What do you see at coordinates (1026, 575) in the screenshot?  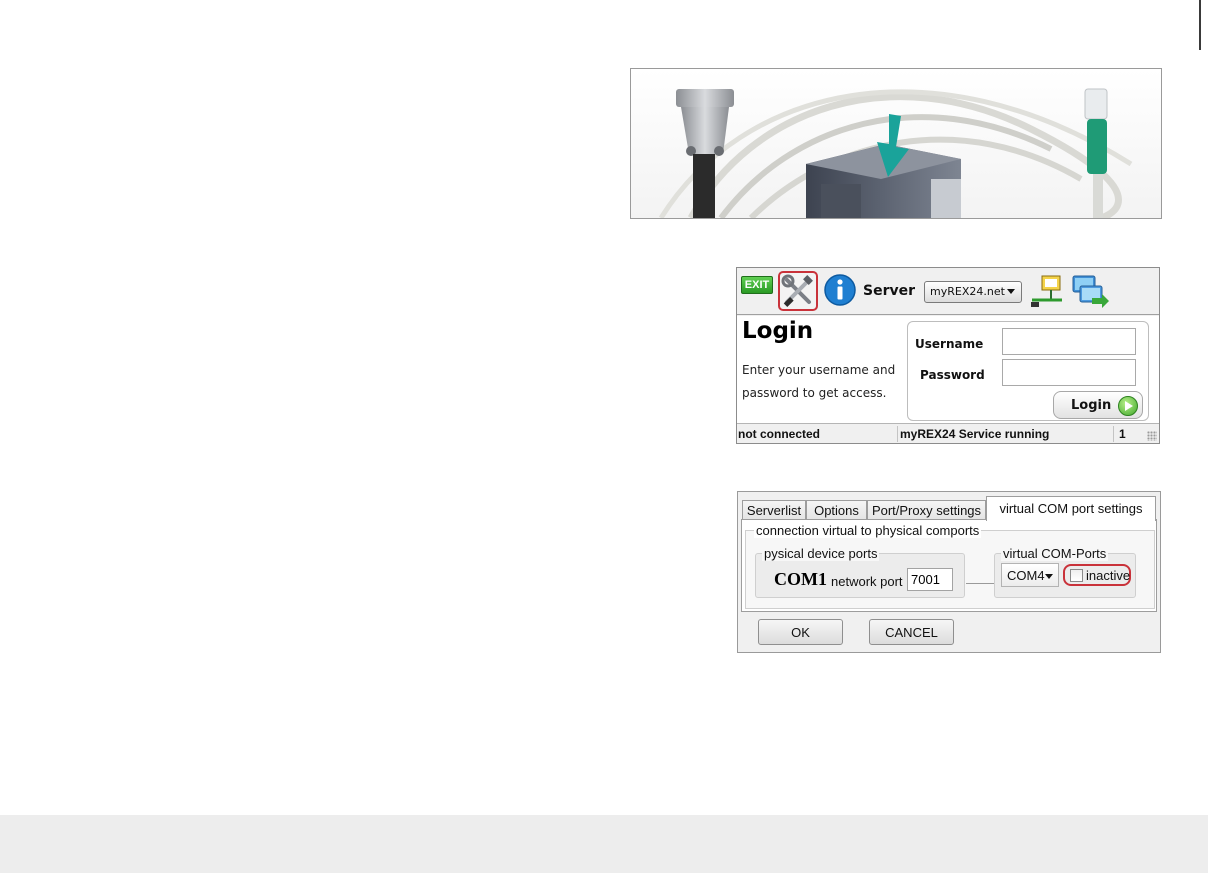 I see `virtual-port-value: COM4` at bounding box center [1026, 575].